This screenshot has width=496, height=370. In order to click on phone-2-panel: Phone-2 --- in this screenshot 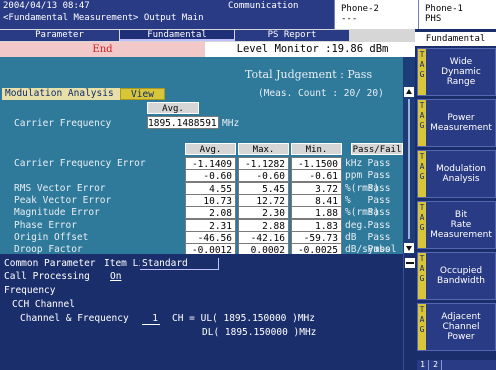, I will do `click(376, 14)`.